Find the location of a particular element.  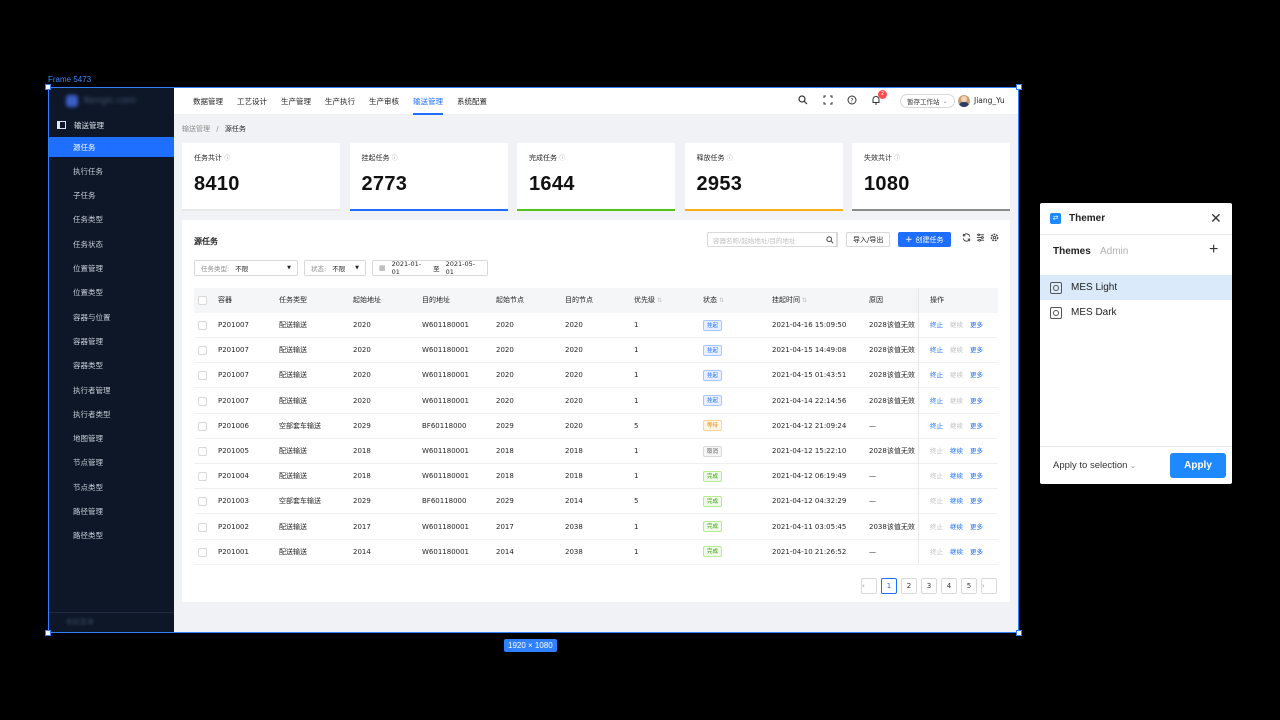

theme-item-mes-light: MES Light is located at coordinates (1136, 287).